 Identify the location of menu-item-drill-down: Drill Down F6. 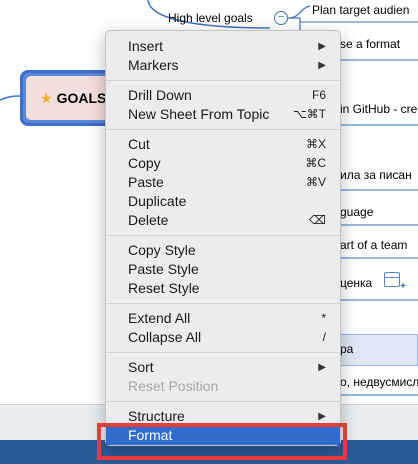
(223, 95).